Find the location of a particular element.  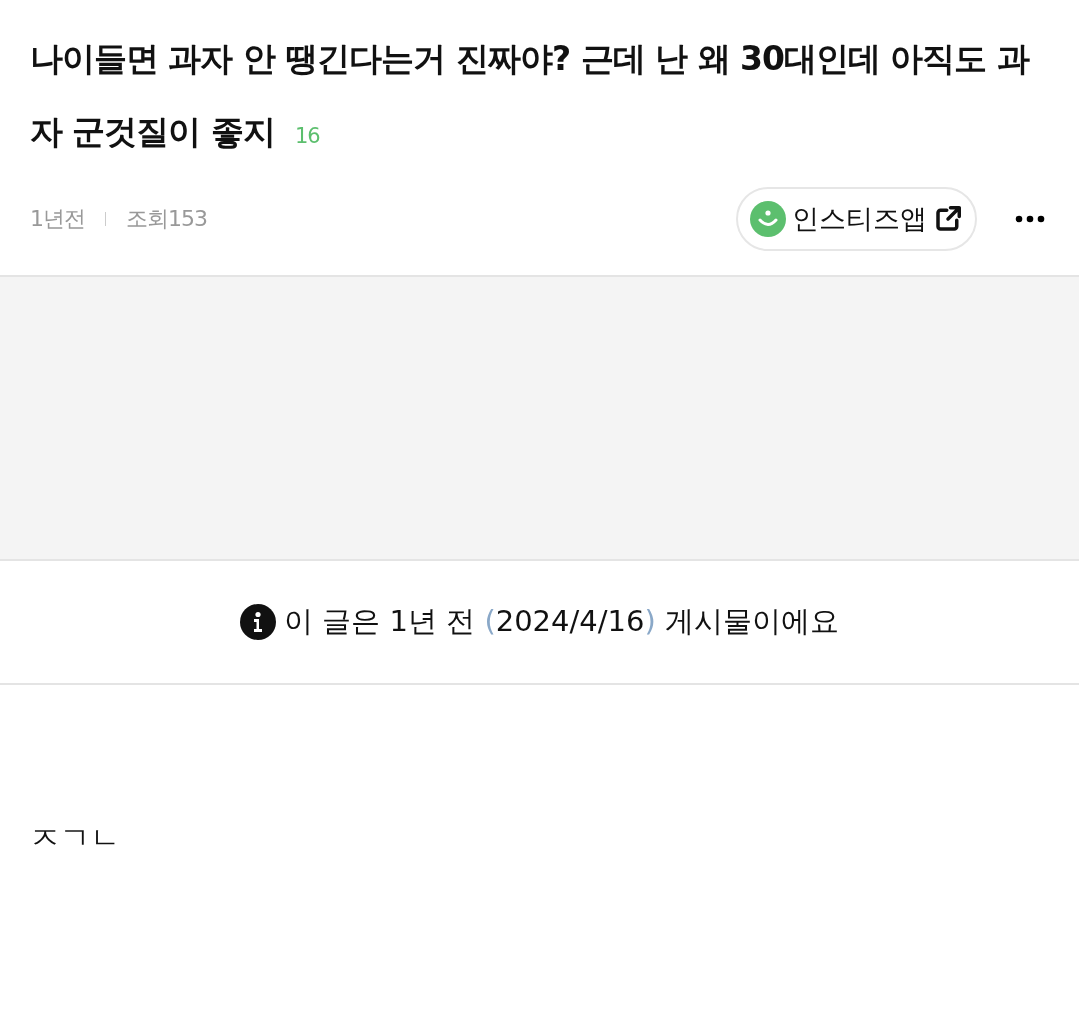

info-icon is located at coordinates (258, 622).